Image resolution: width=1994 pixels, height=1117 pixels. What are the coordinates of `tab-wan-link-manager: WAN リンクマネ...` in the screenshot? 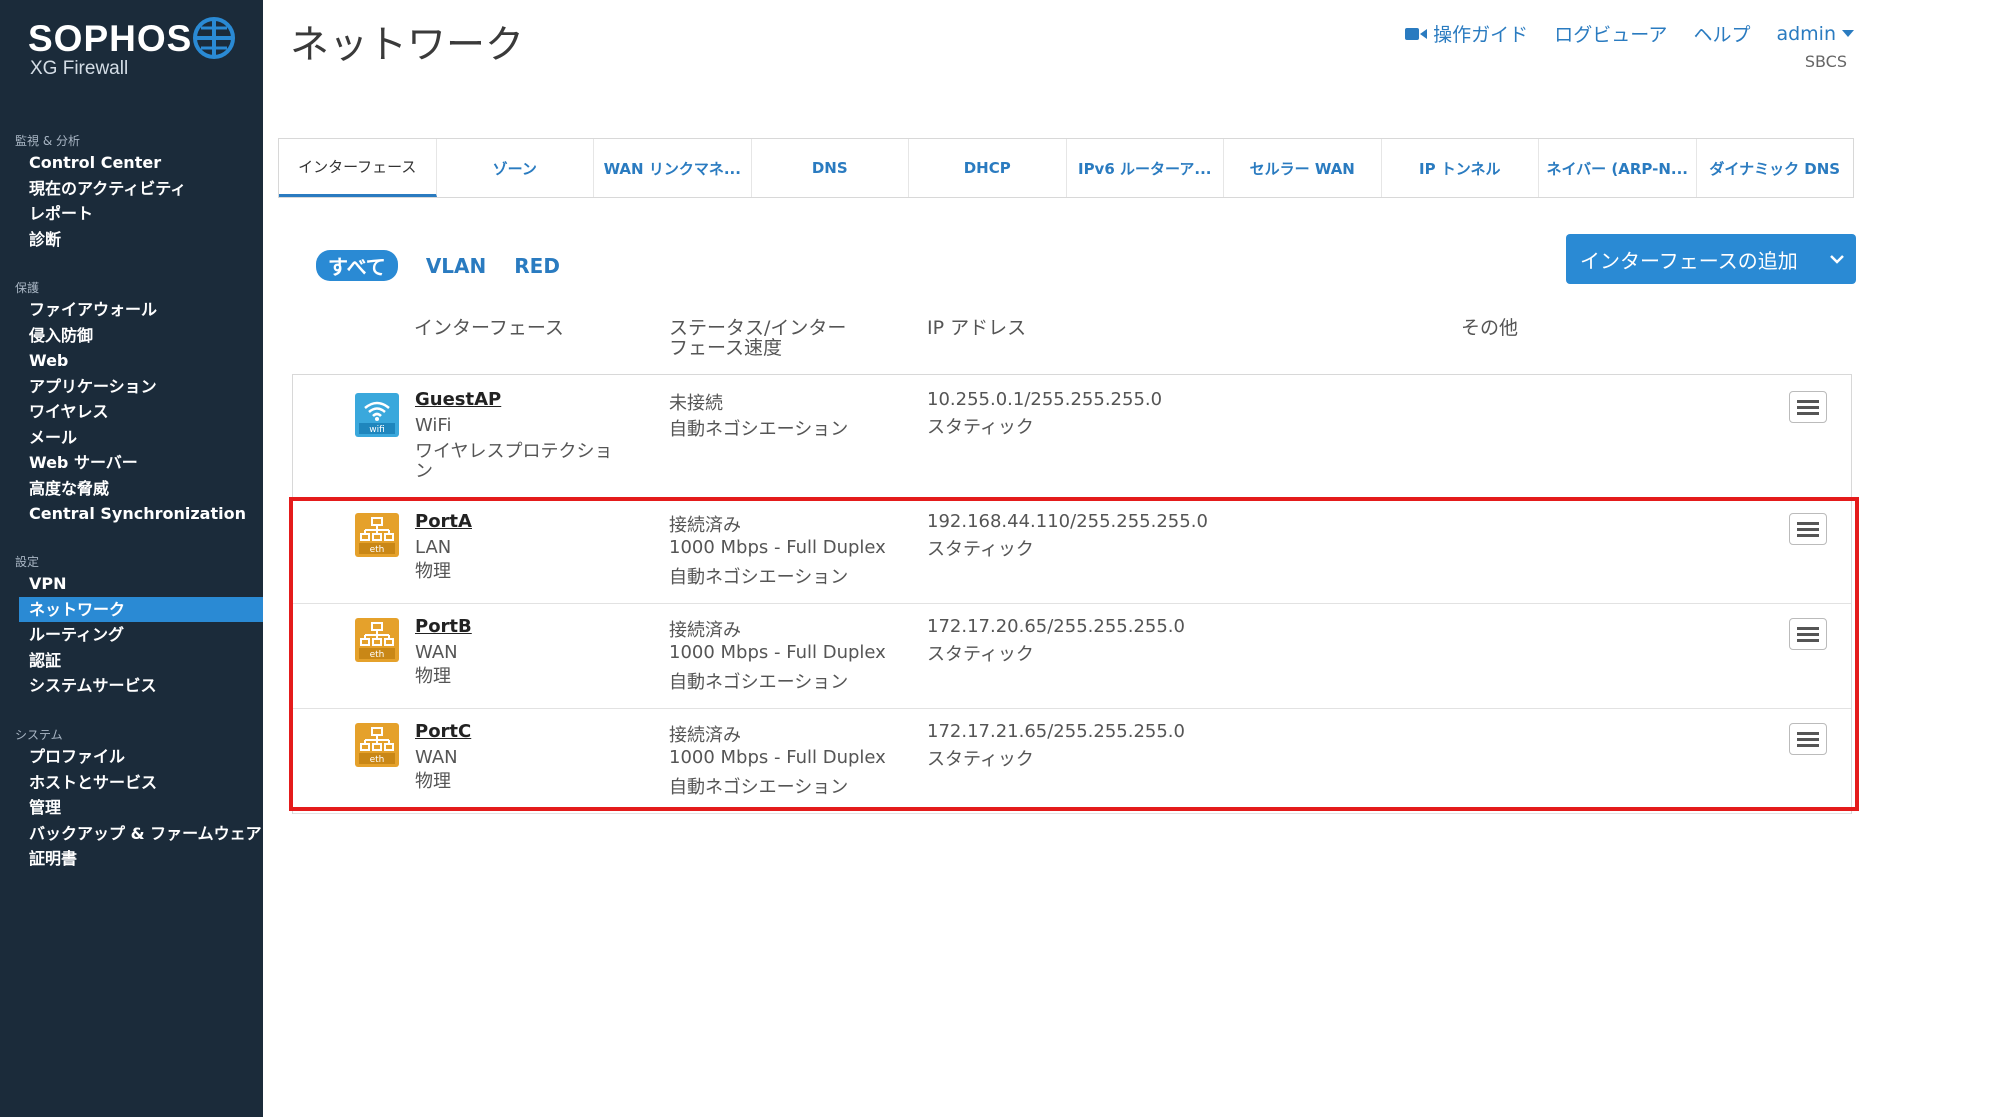 It's located at (673, 168).